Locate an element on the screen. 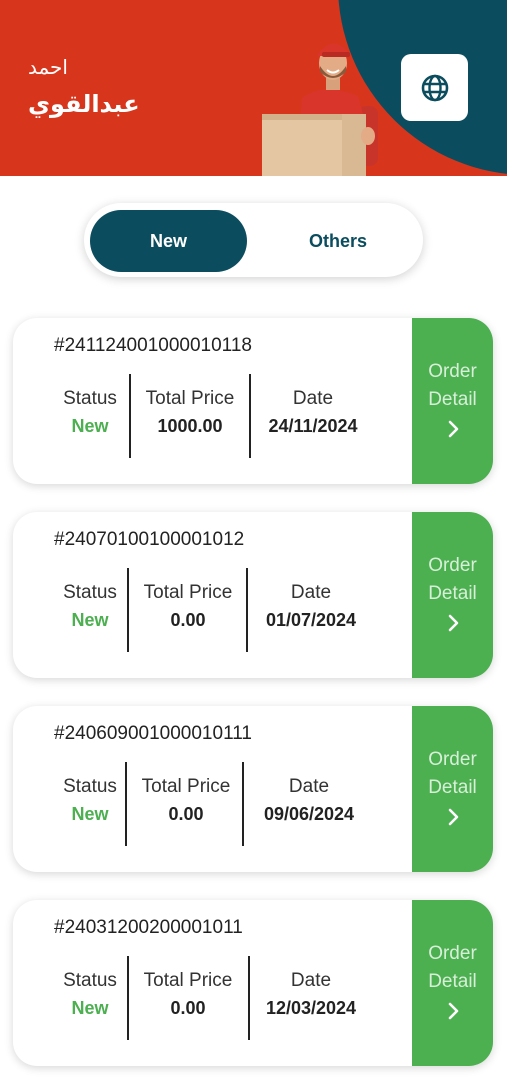  language-button is located at coordinates (434, 87).